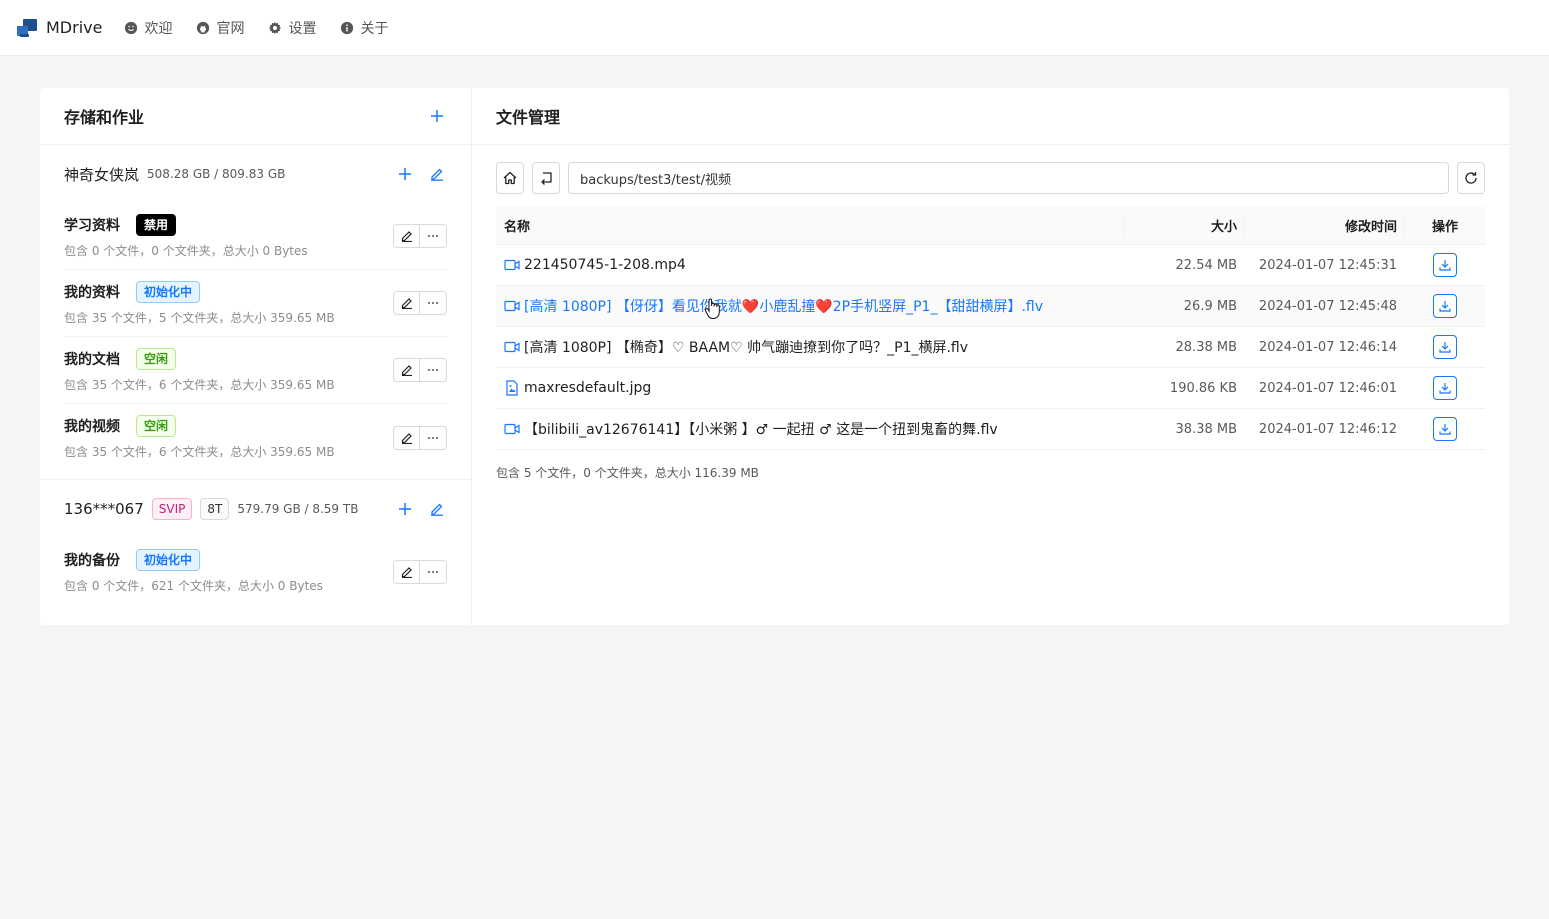  I want to click on brand: MDrive, so click(59, 28).